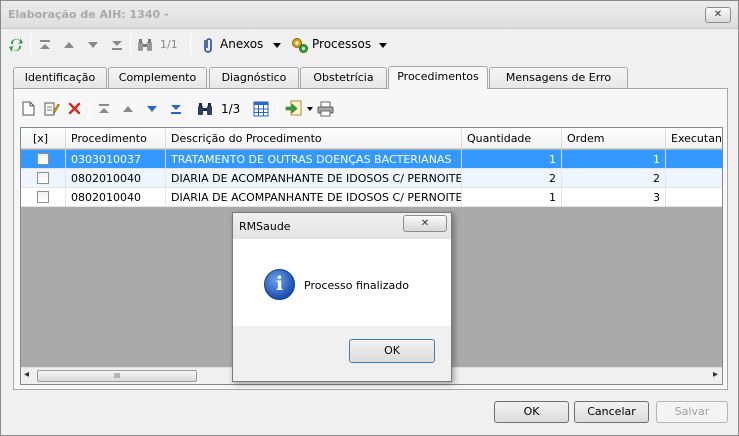 This screenshot has width=739, height=436. I want to click on descricao-cell: TRATAMENTO DE OUTRAS DOENÇAS BACTERIANAS, so click(314, 159).